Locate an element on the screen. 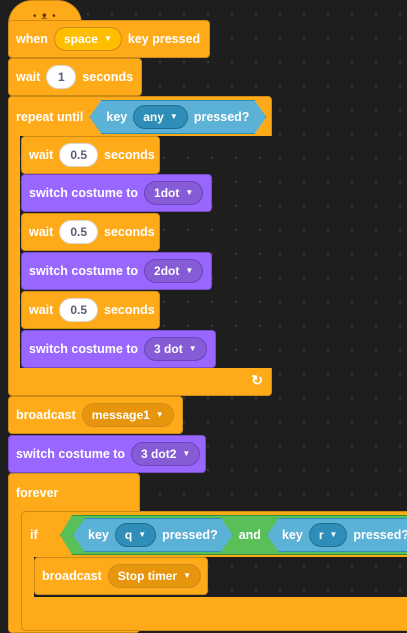 This screenshot has width=407, height=633. key-r-pressed-sensing: key r ▼ pressed? is located at coordinates (337, 535).